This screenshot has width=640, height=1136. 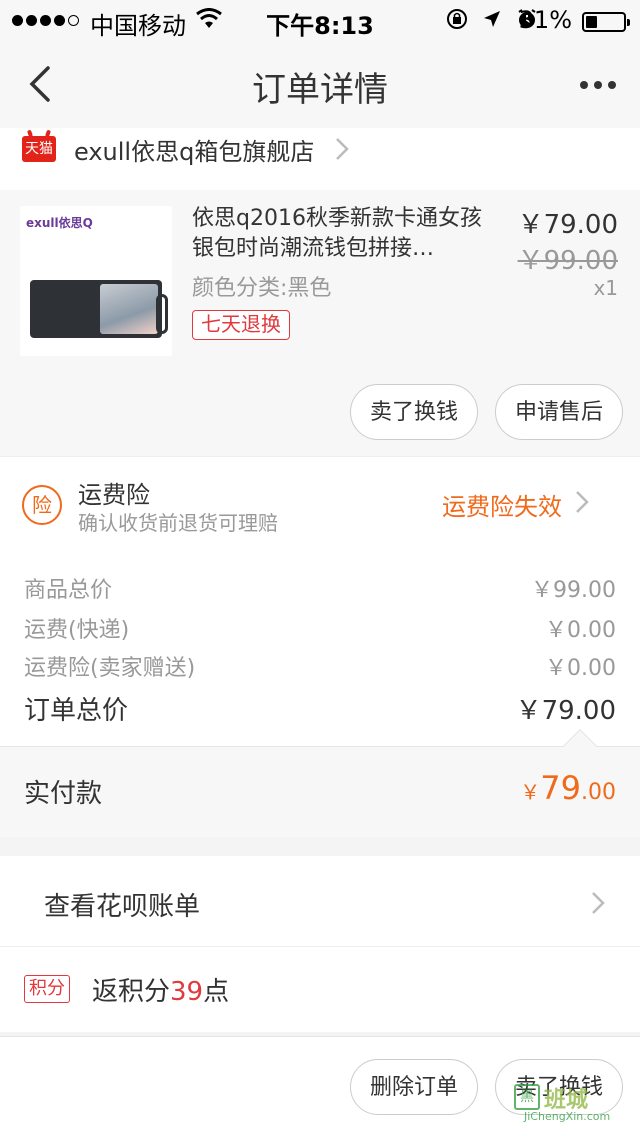 What do you see at coordinates (320, 20) in the screenshot?
I see `status-bar: 中国移动 下午8:13 31%` at bounding box center [320, 20].